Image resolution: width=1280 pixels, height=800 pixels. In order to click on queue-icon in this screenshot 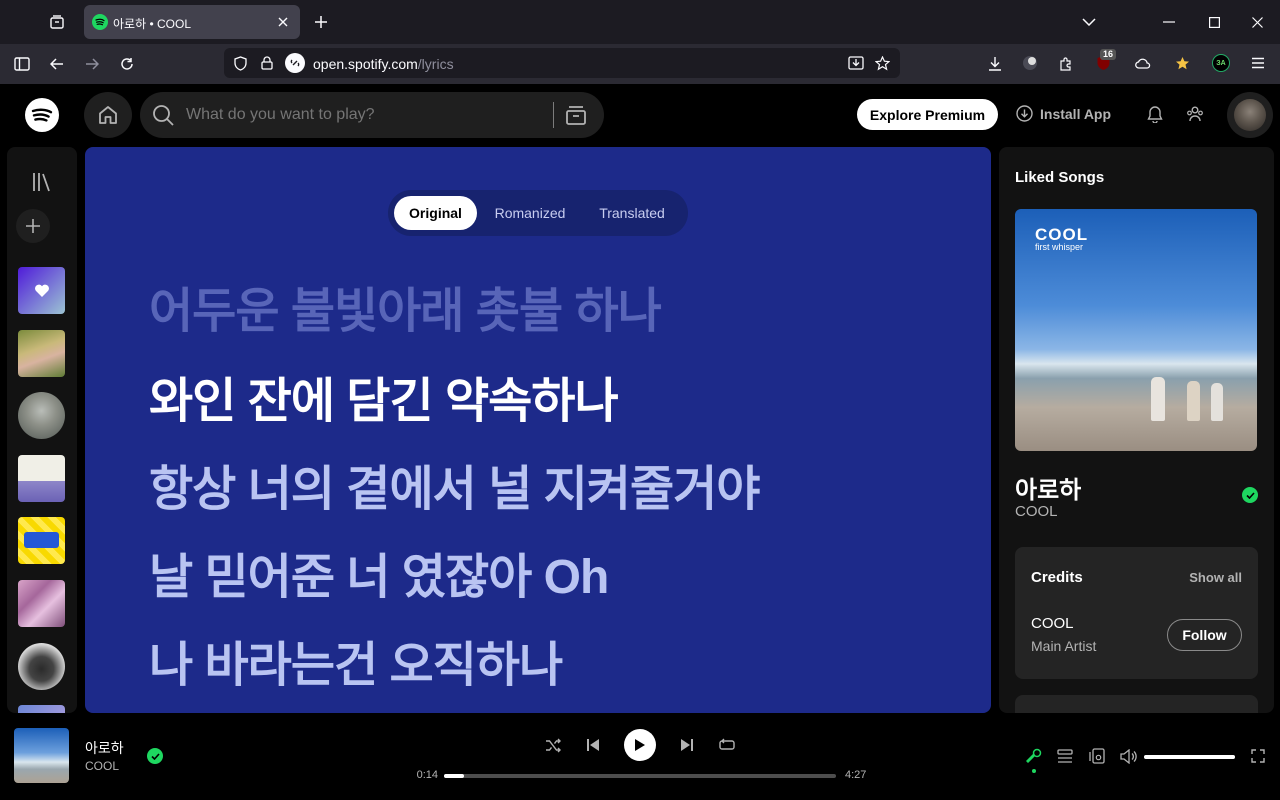, I will do `click(1065, 756)`.